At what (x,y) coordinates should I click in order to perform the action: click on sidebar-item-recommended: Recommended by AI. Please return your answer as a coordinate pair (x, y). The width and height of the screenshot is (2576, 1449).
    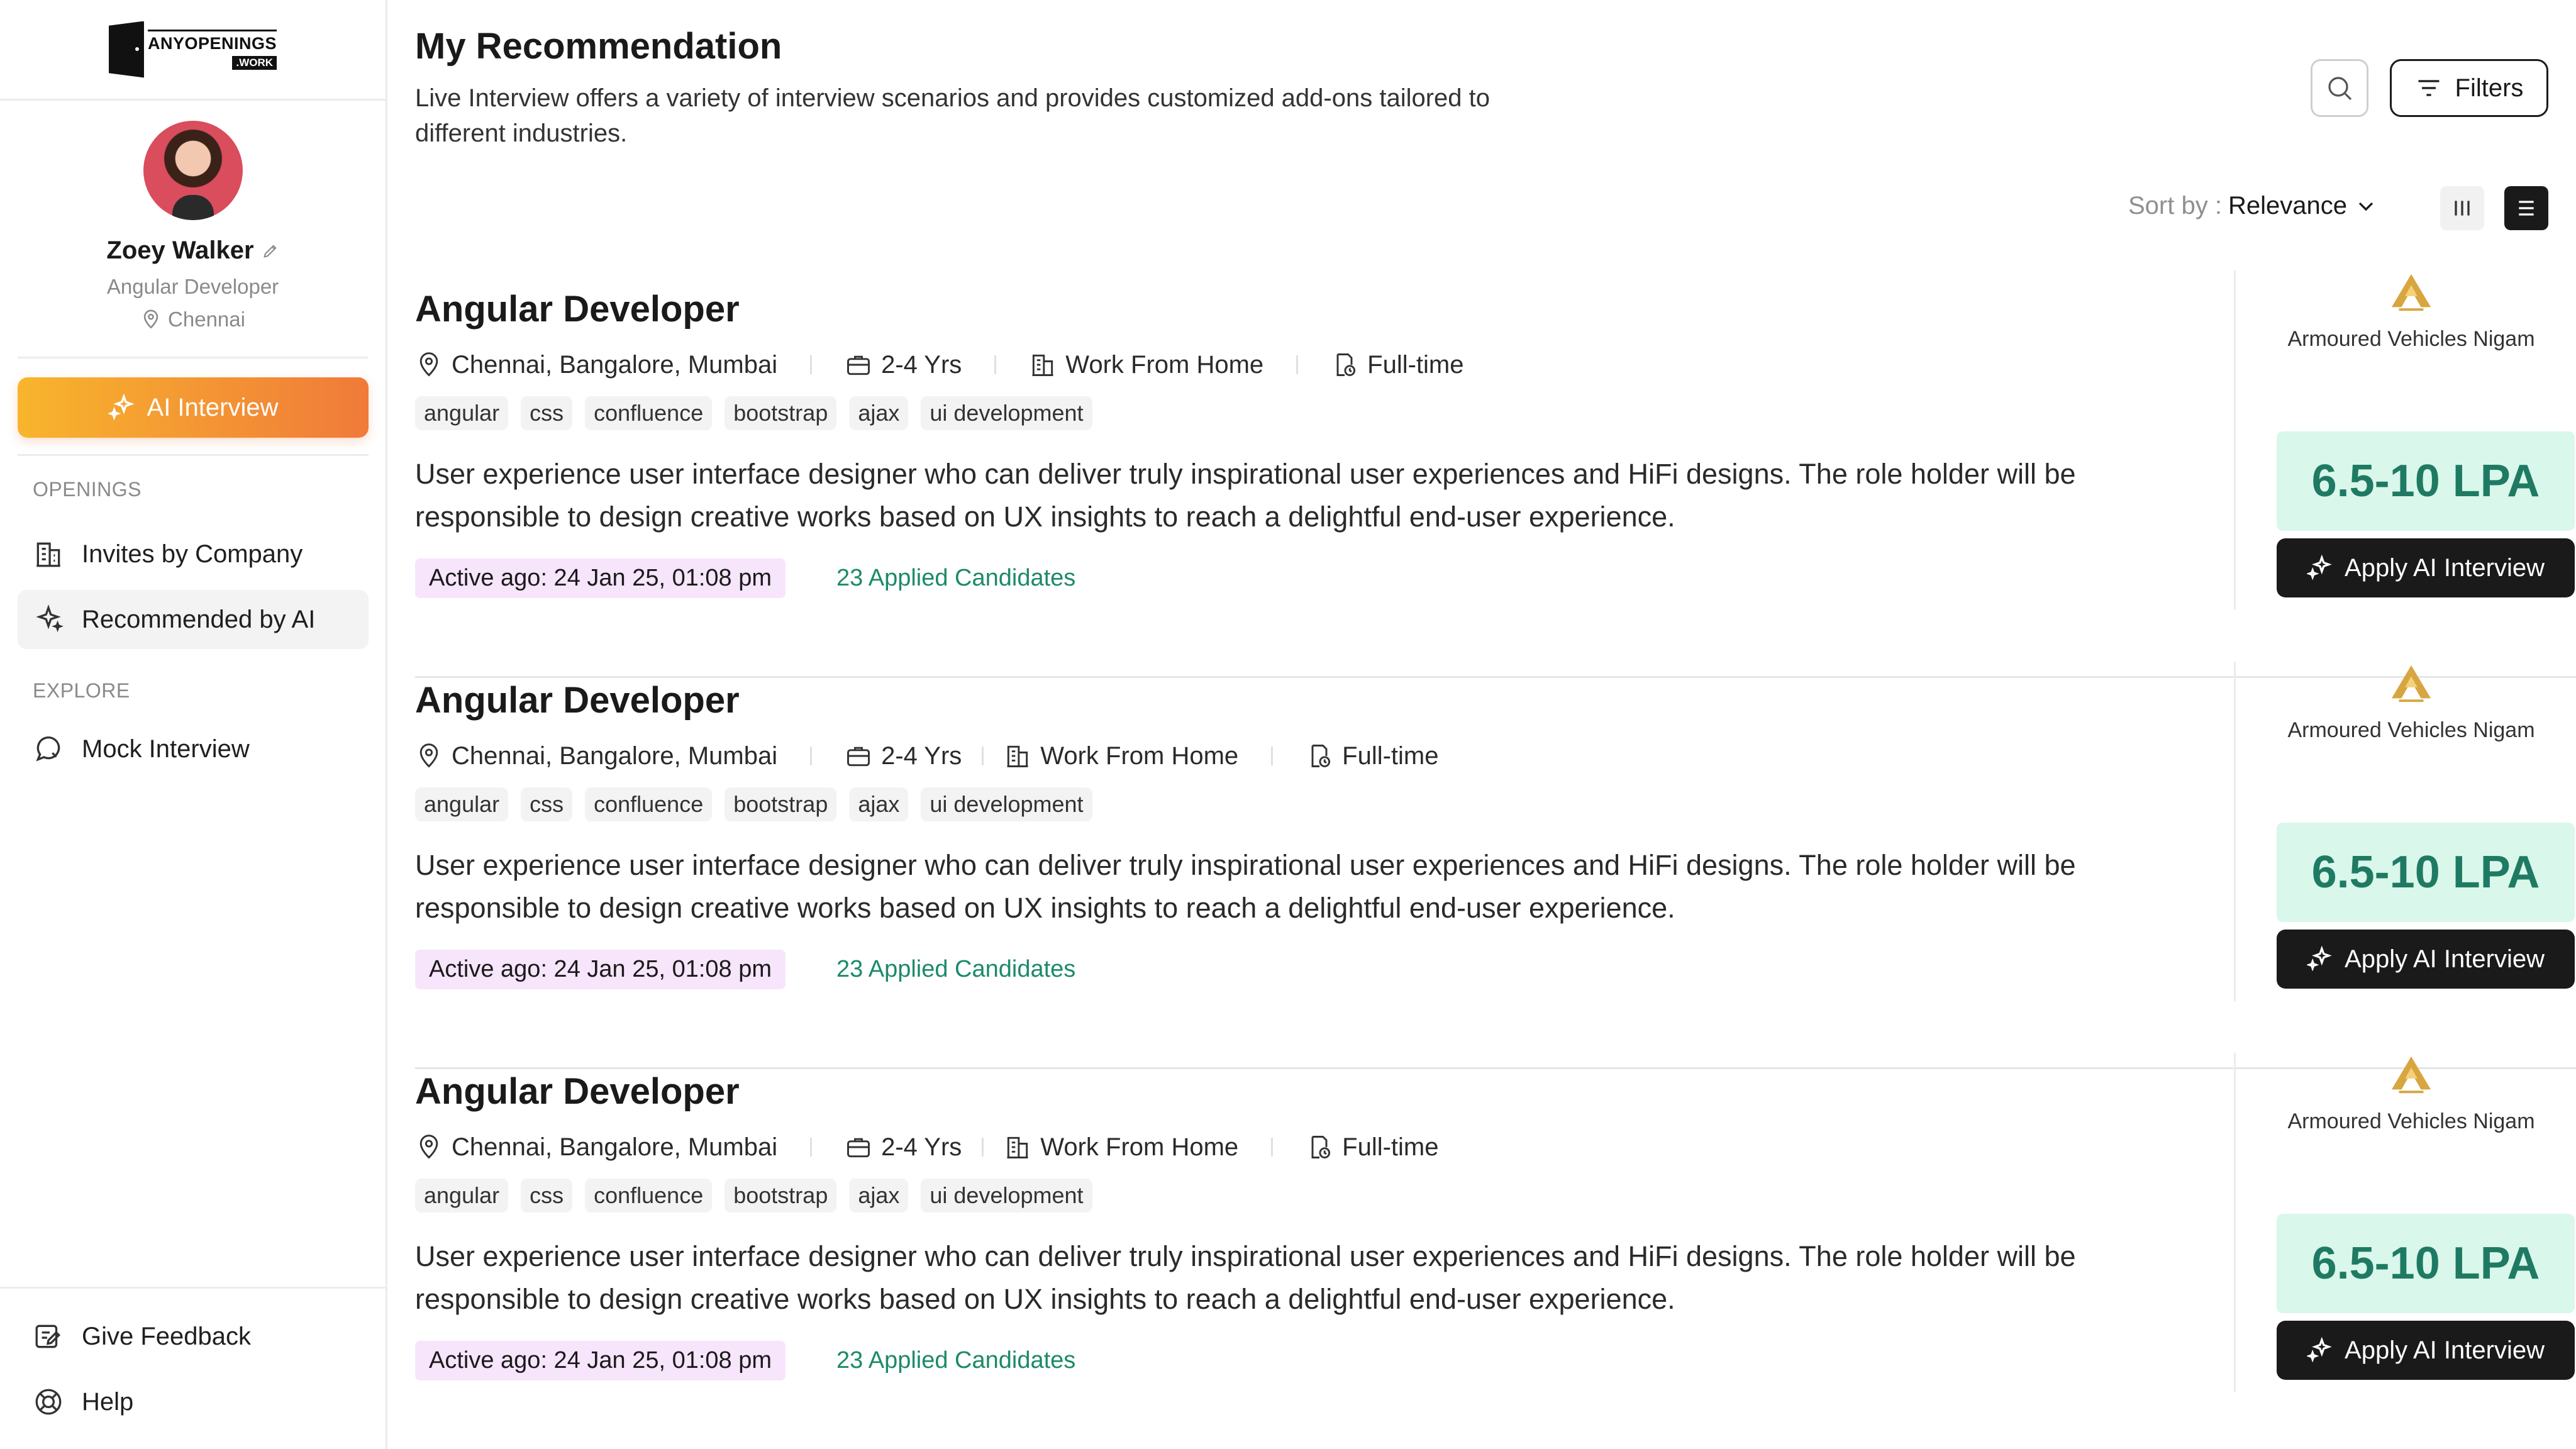
    Looking at the image, I should click on (193, 619).